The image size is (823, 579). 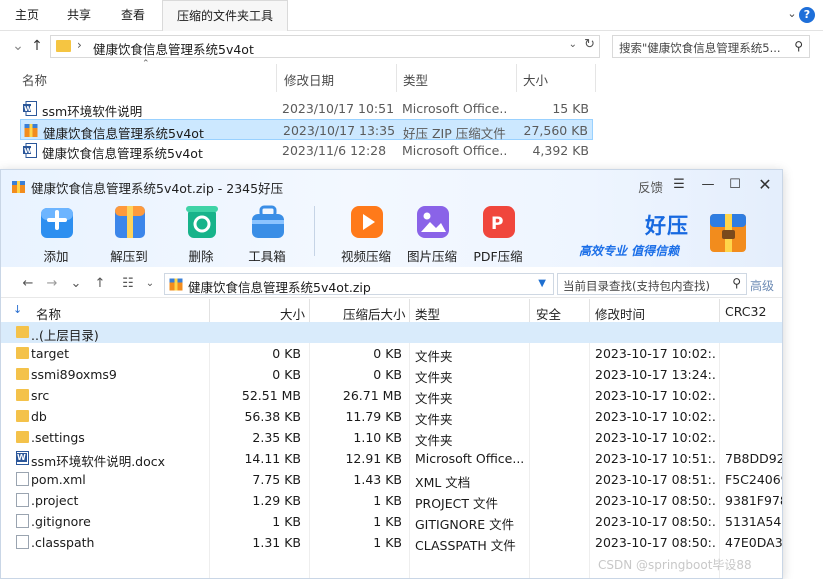 What do you see at coordinates (762, 285) in the screenshot?
I see `advanced-search-link: 高级` at bounding box center [762, 285].